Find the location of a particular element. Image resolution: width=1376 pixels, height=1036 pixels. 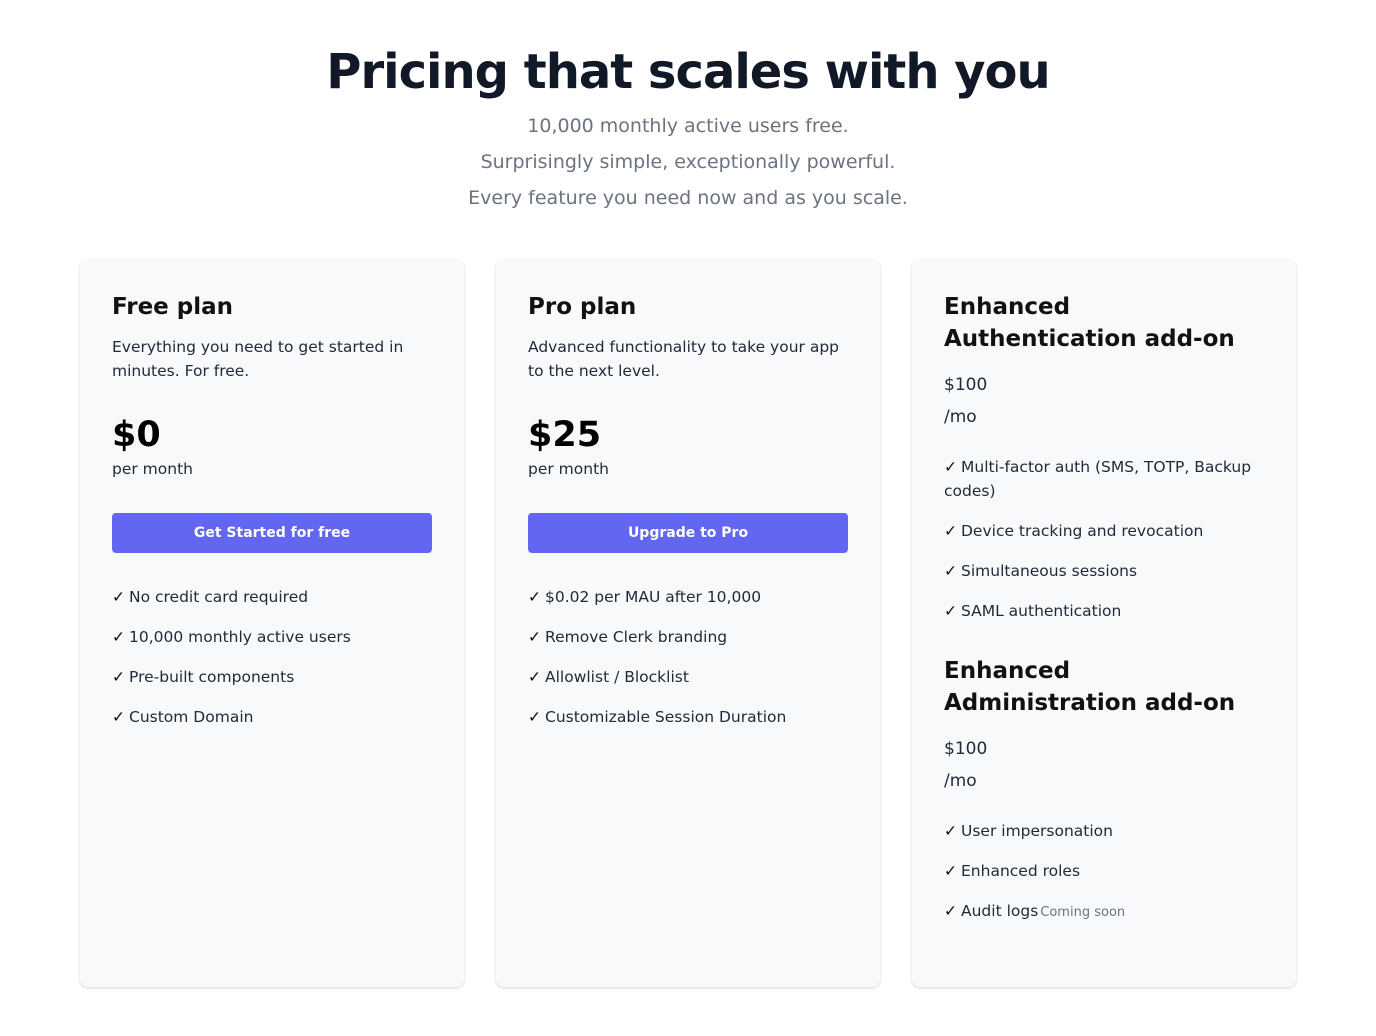

plan-price: $25 is located at coordinates (565, 435).